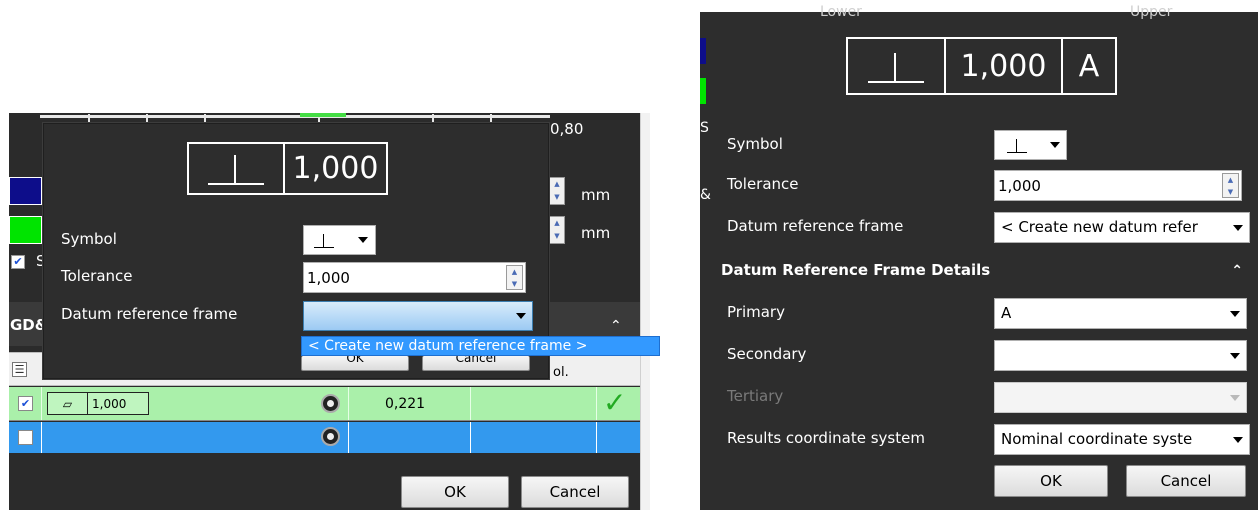  Describe the element at coordinates (109, 403) in the screenshot. I see `row-fcf-tolerance: 1,000` at that location.